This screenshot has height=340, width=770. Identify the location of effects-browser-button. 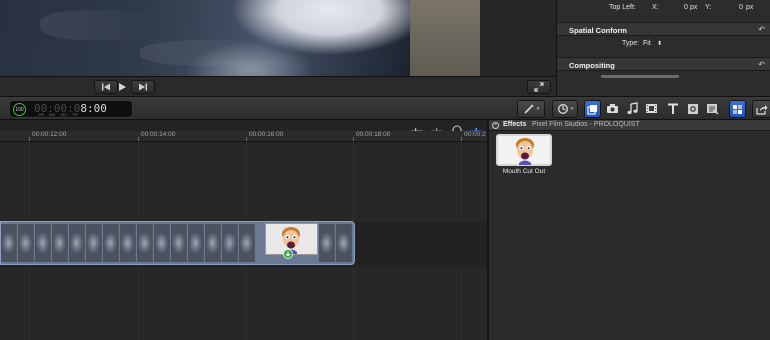
(737, 109).